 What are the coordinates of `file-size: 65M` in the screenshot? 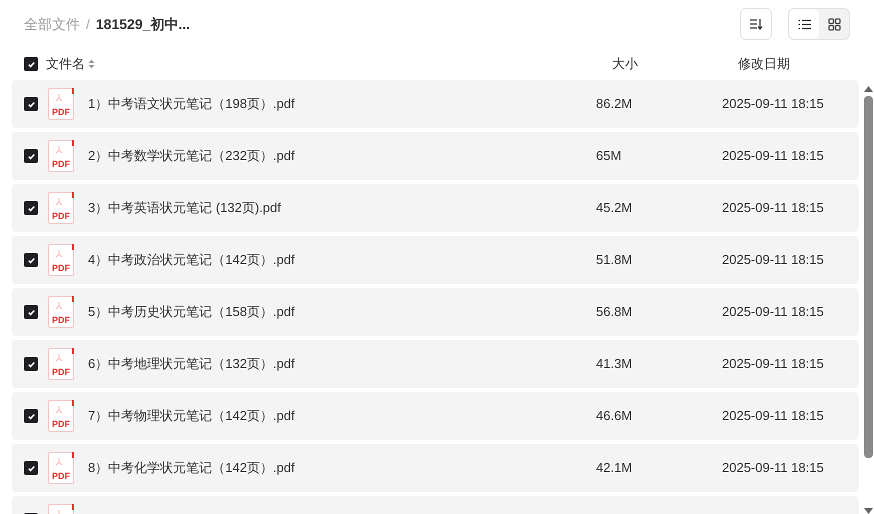 It's located at (609, 156).